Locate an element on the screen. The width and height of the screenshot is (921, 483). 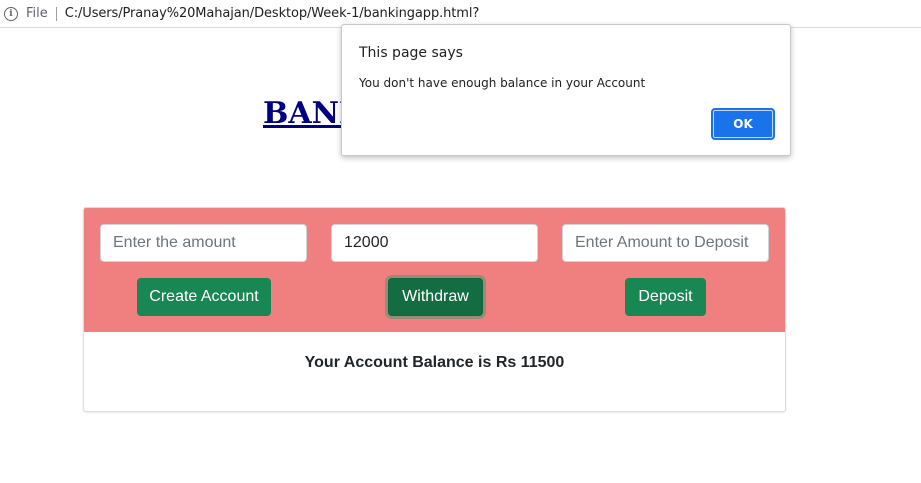
divider is located at coordinates (56, 13).